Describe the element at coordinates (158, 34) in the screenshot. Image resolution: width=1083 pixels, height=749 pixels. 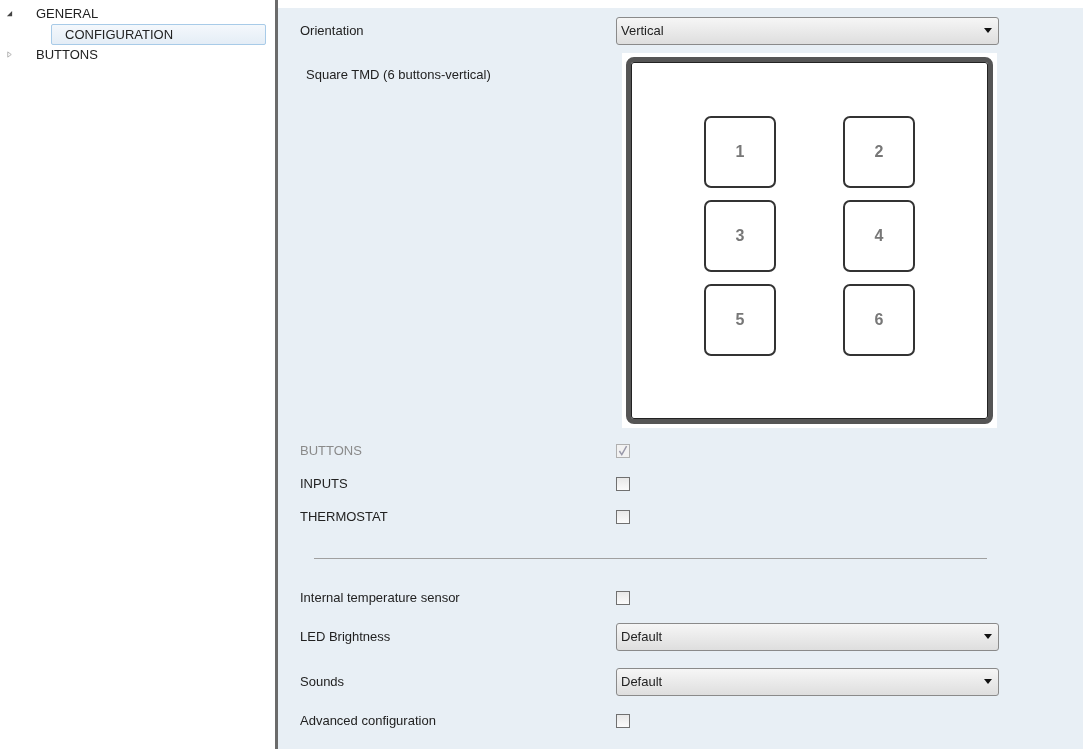
I see `tree-item: CONFIGURATION` at that location.